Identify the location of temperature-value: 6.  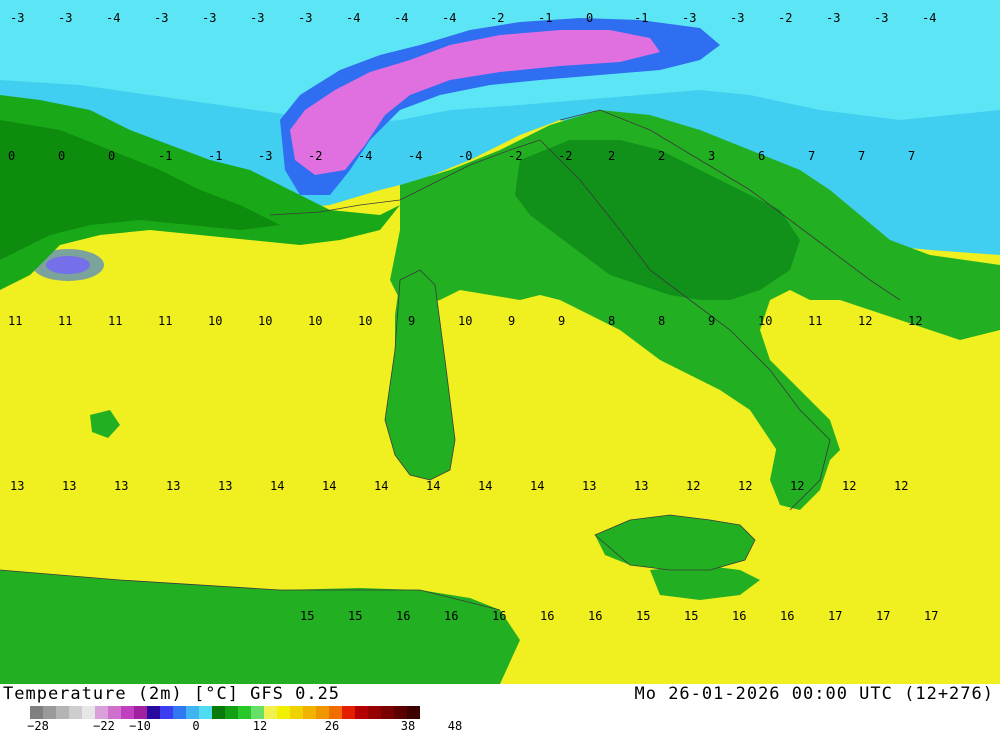
(761, 156).